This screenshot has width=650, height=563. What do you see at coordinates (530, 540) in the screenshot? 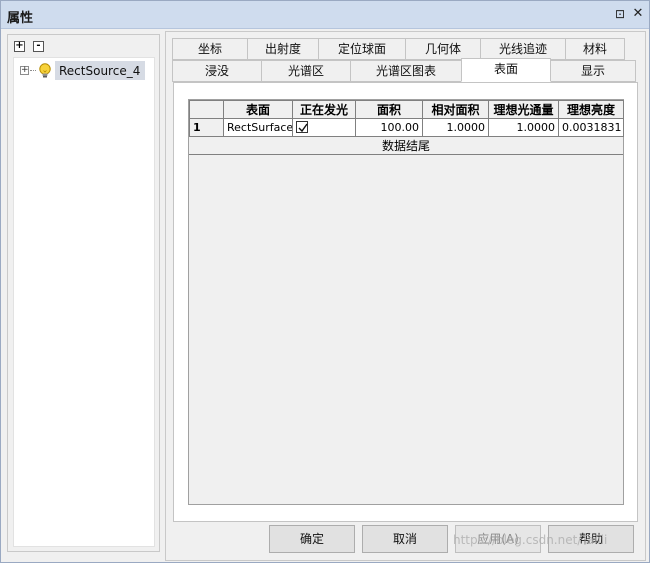
I see `watermark-text: https://blog.csdn.net/Taiiii` at bounding box center [530, 540].